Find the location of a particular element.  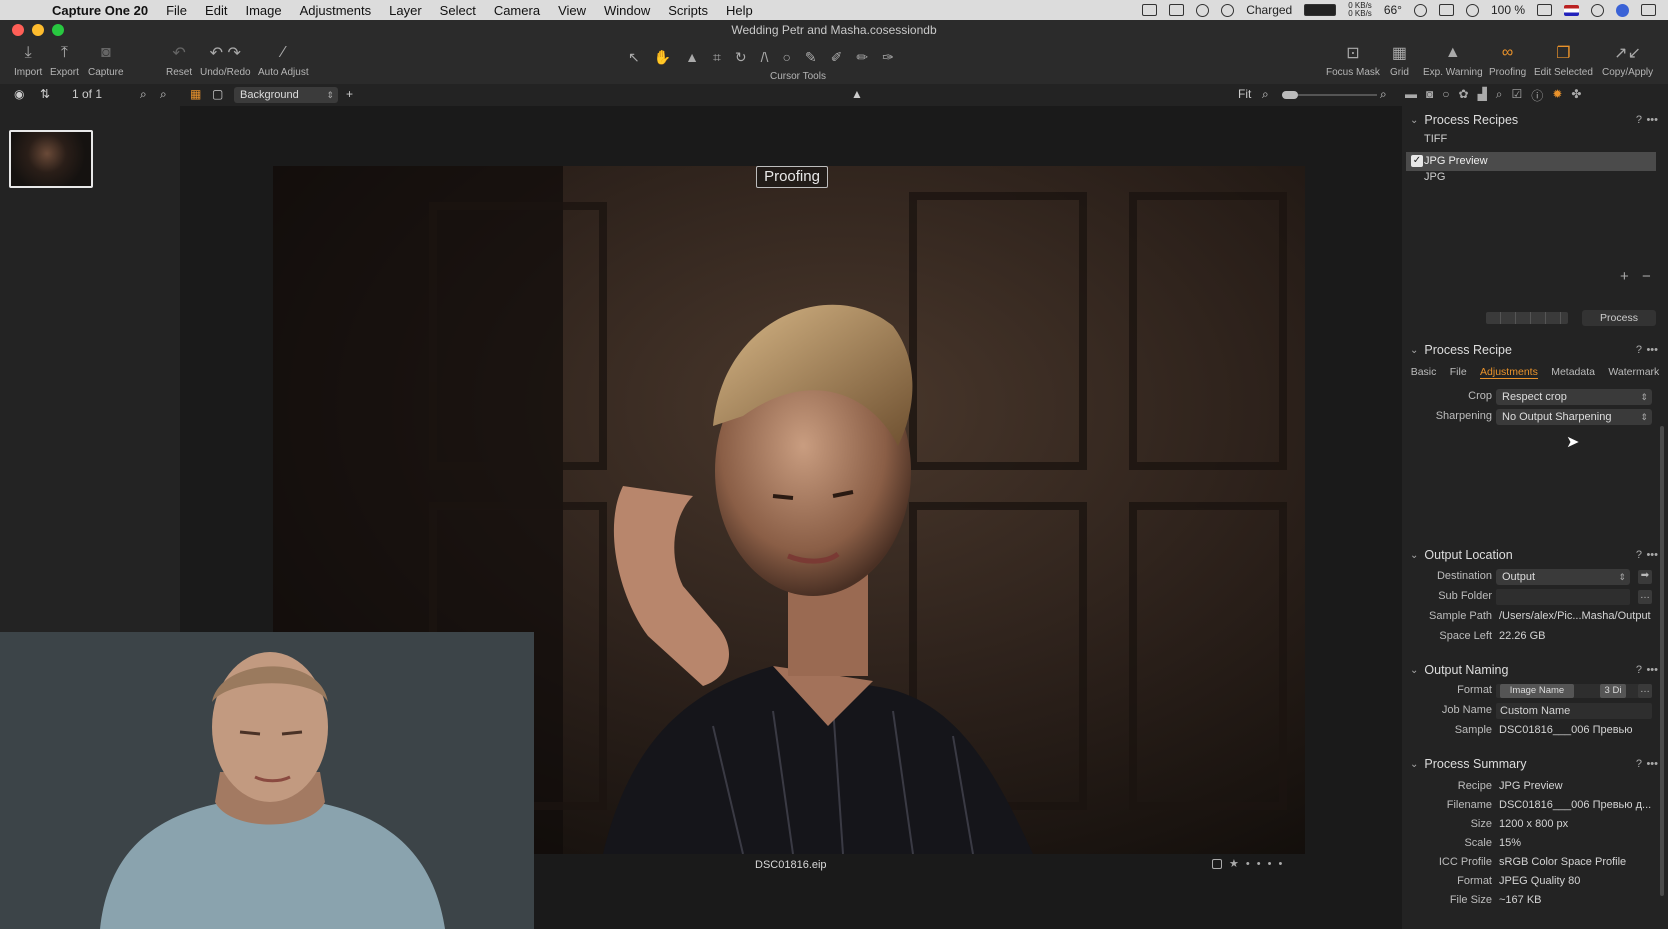

exposure-warning-small-icon: ▲ is located at coordinates (857, 94).